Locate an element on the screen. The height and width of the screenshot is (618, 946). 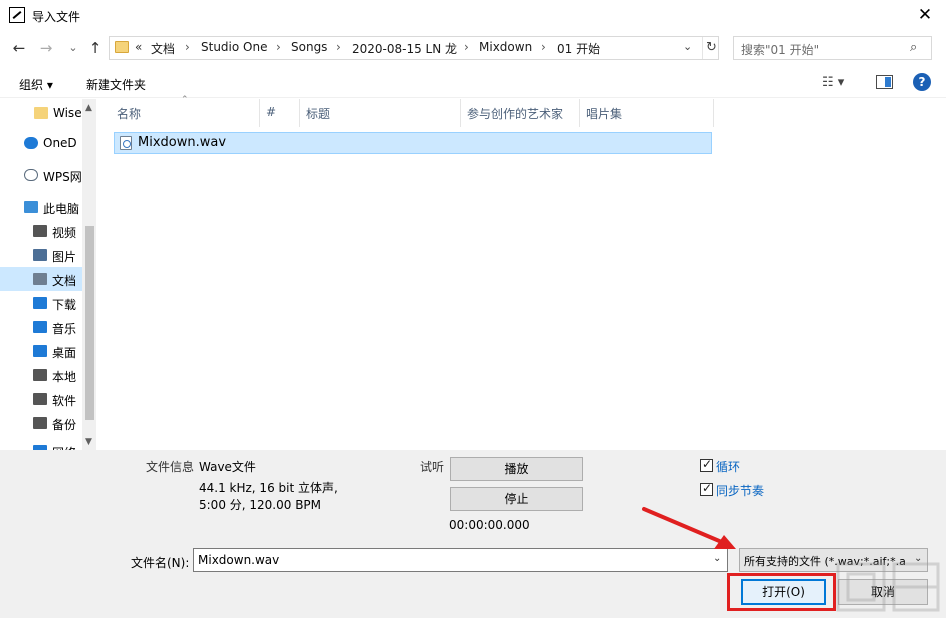
window-title: 导入文件 is located at coordinates (56, 17).